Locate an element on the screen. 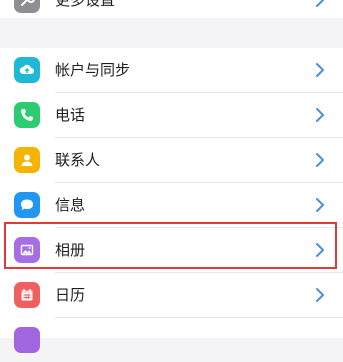 The height and width of the screenshot is (362, 343). contact-icon is located at coordinates (27, 160).